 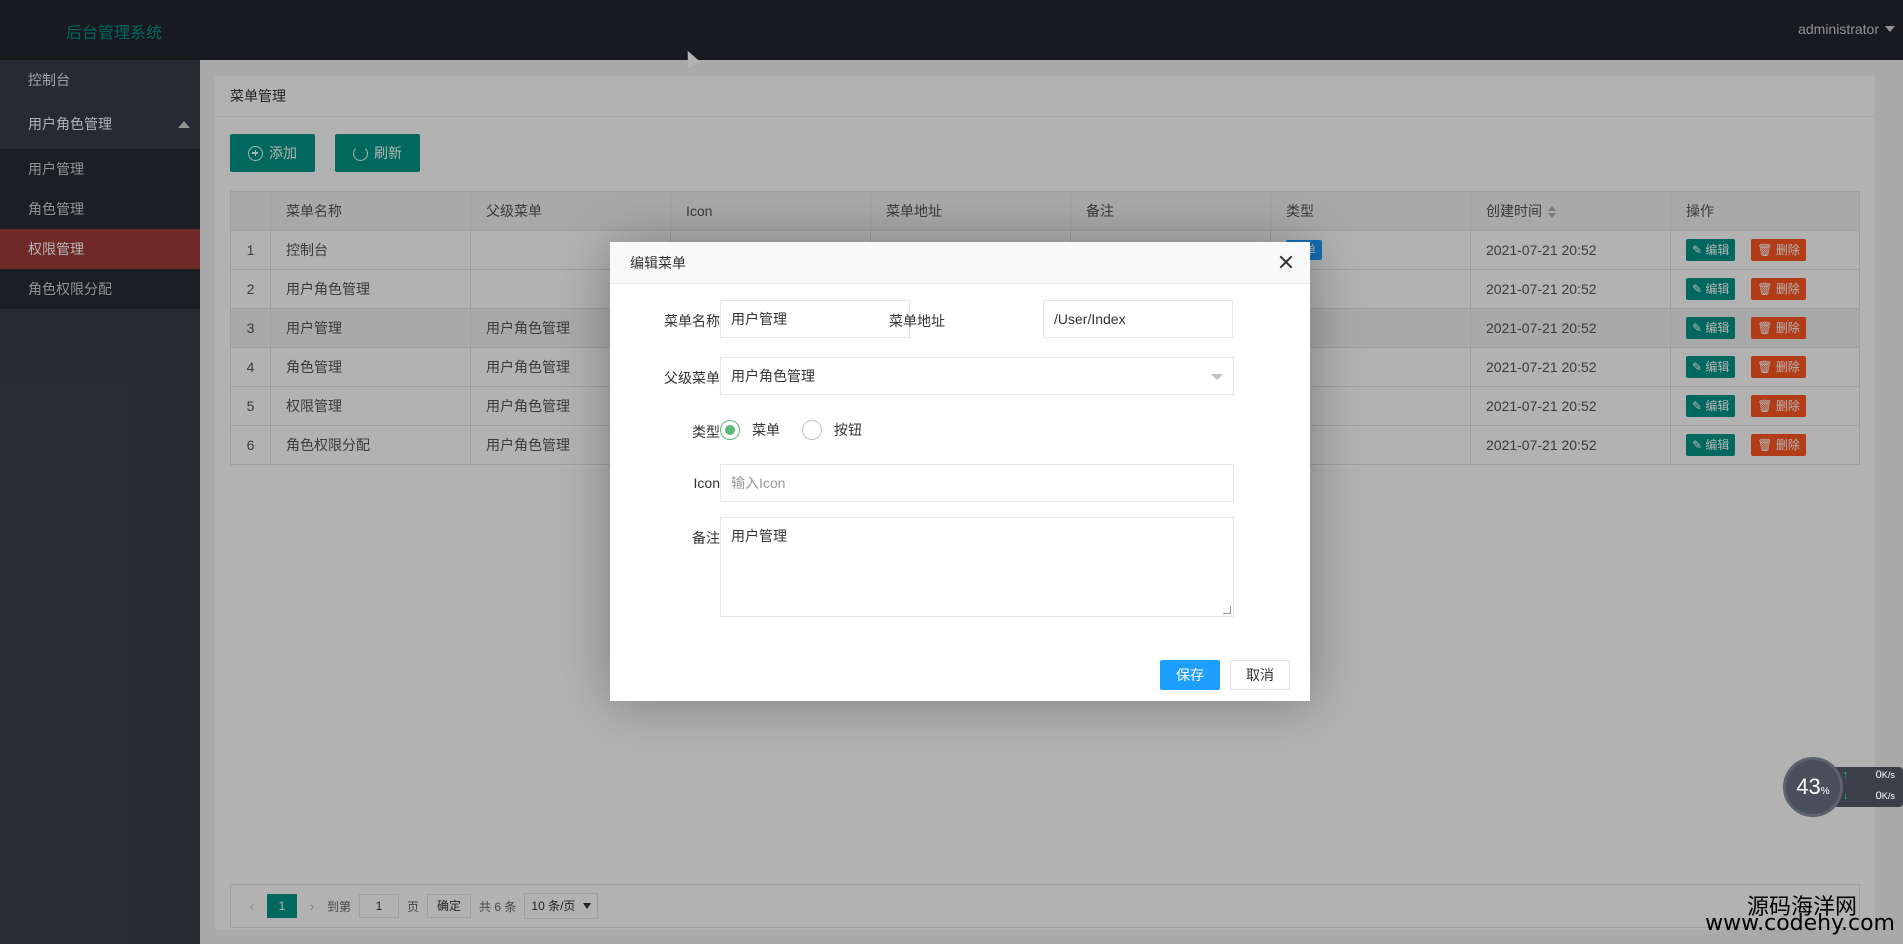 What do you see at coordinates (766, 430) in the screenshot?
I see `type-radio-menu-label: 菜单` at bounding box center [766, 430].